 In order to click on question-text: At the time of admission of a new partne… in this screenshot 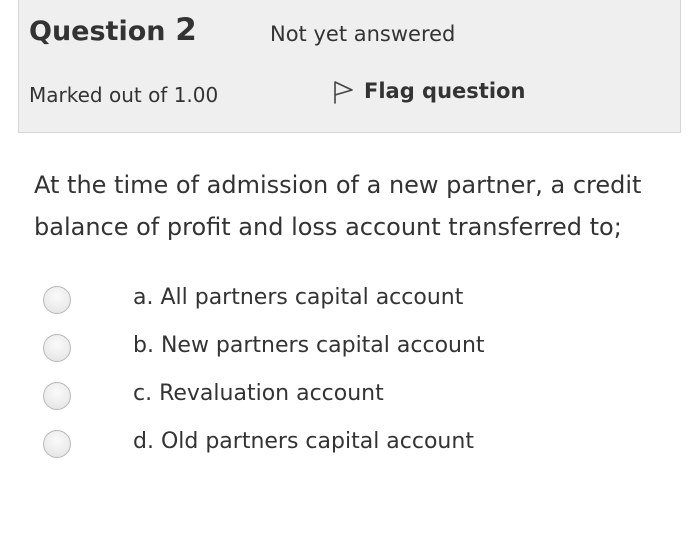, I will do `click(338, 206)`.